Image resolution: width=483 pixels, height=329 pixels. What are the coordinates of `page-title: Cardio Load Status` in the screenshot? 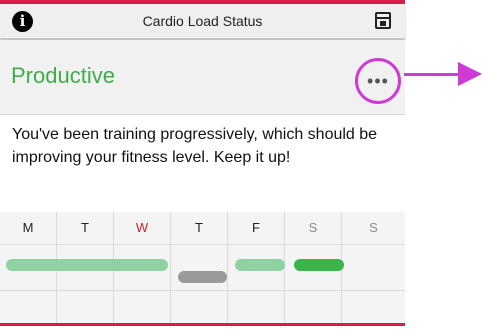 It's located at (202, 21).